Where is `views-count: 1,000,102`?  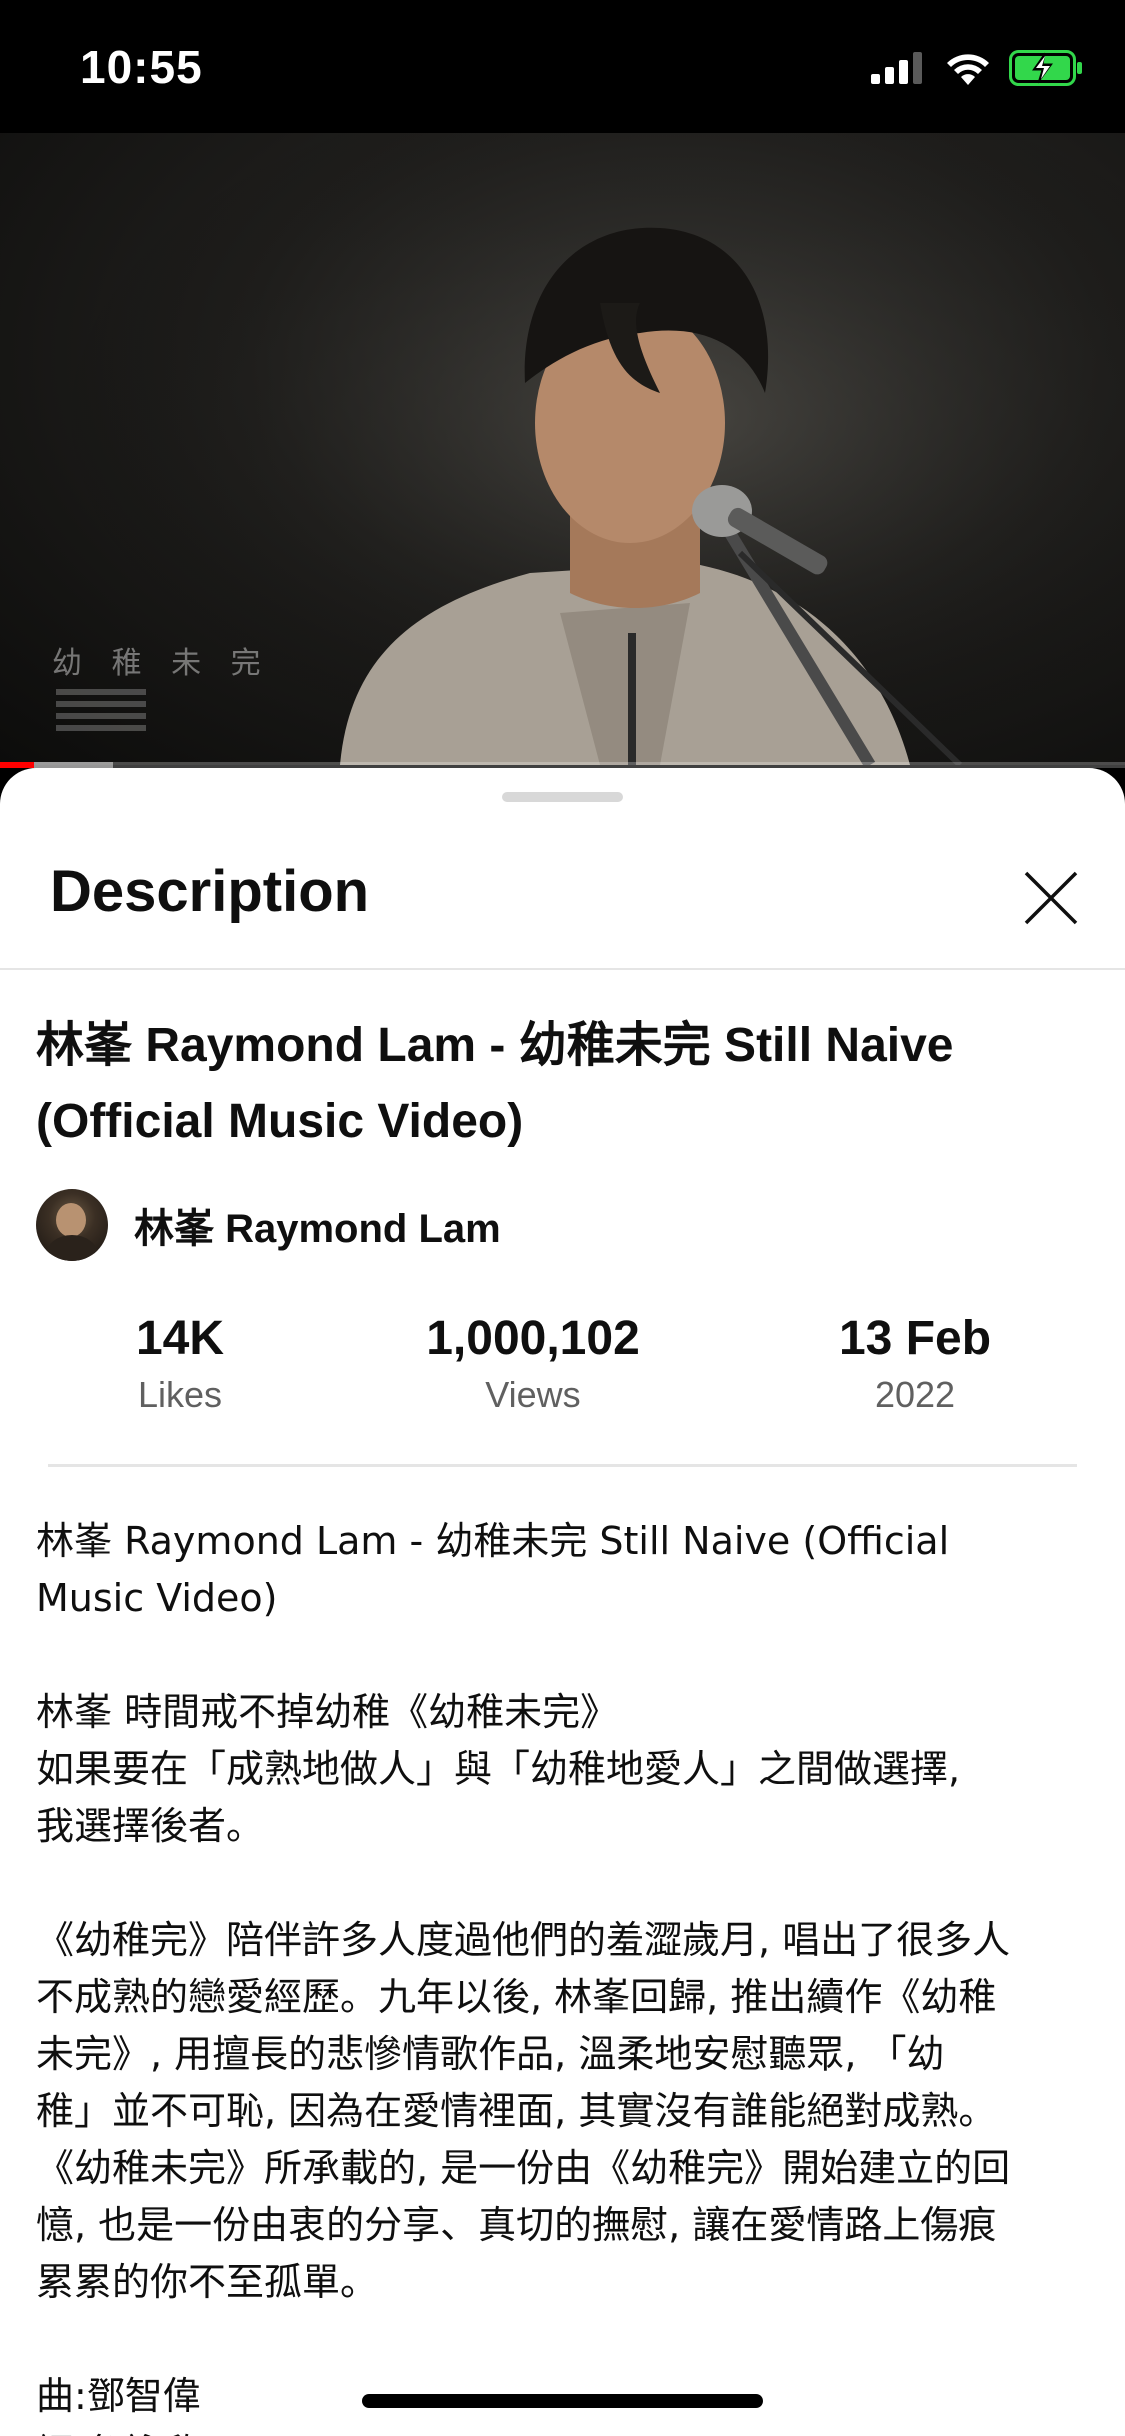
views-count: 1,000,102 is located at coordinates (533, 1338).